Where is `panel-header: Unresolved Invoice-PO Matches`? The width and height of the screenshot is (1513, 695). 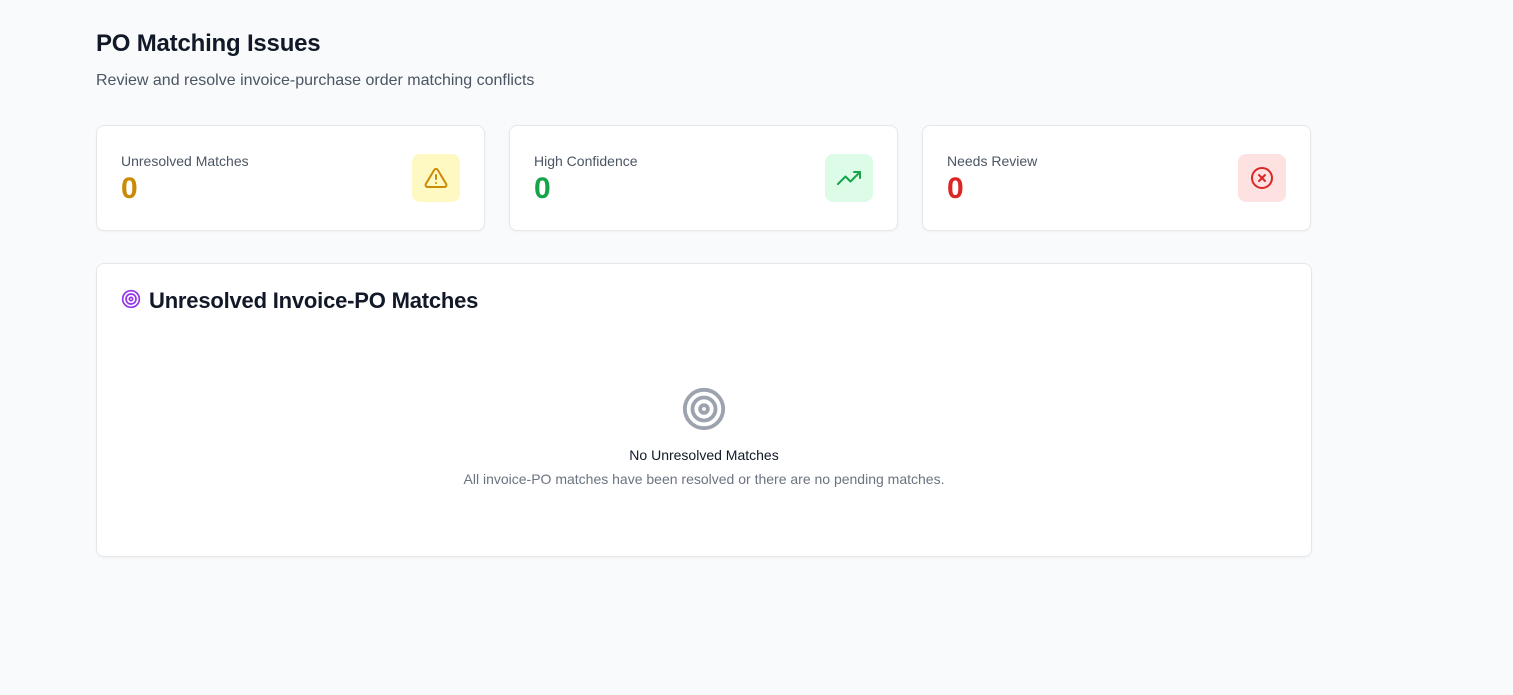
panel-header: Unresolved Invoice-PO Matches is located at coordinates (299, 301).